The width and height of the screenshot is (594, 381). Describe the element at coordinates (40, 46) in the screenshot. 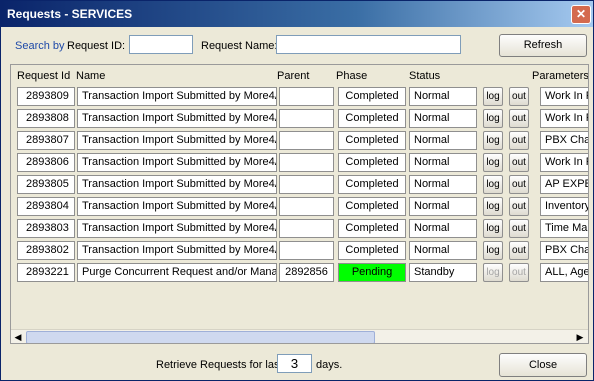

I see `search-by-label: Search by` at that location.